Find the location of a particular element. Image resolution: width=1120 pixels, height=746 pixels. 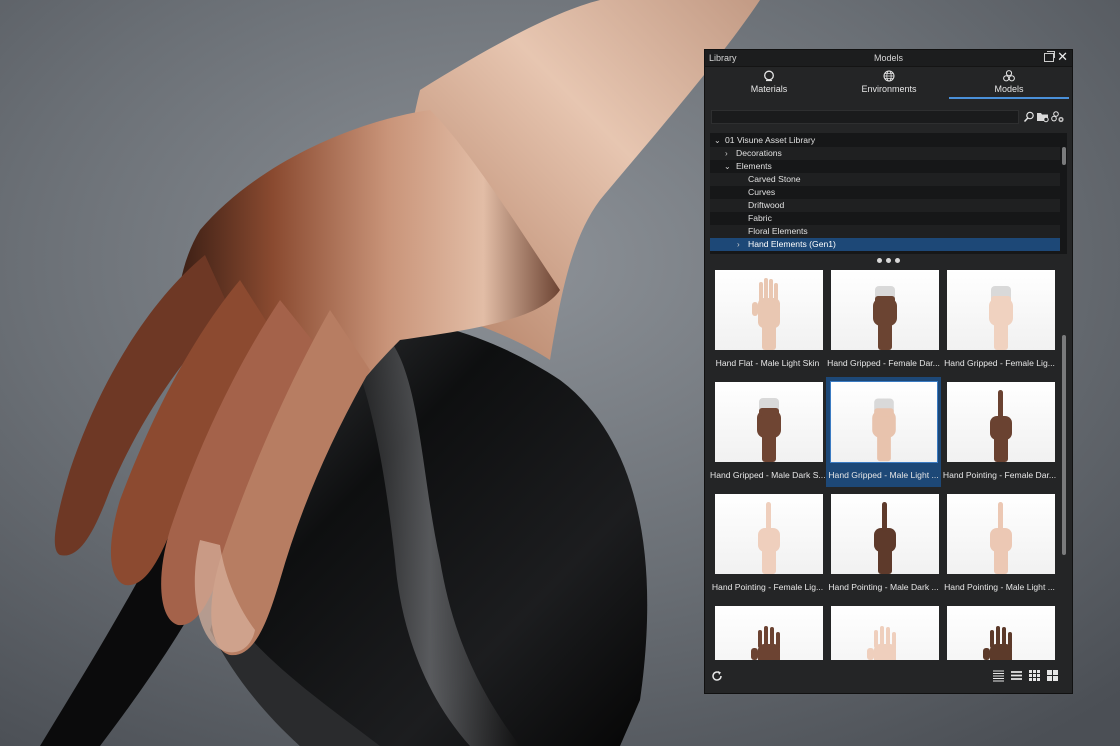

small-grid-view-icon is located at coordinates (1034, 675).